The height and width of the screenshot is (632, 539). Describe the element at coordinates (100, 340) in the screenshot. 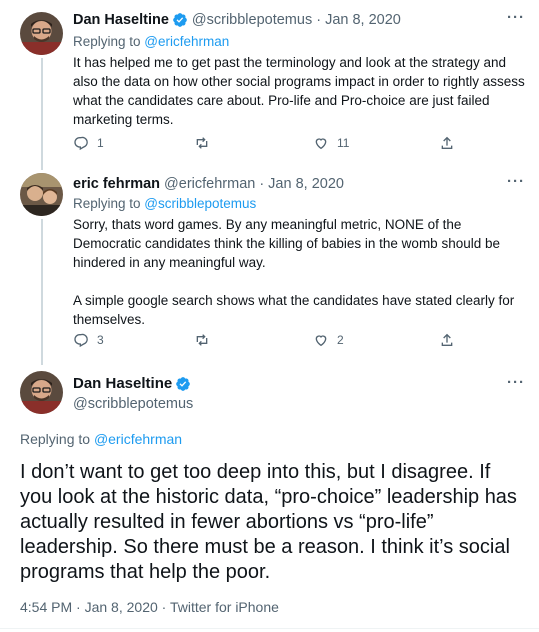

I see `reply-count: 3` at that location.